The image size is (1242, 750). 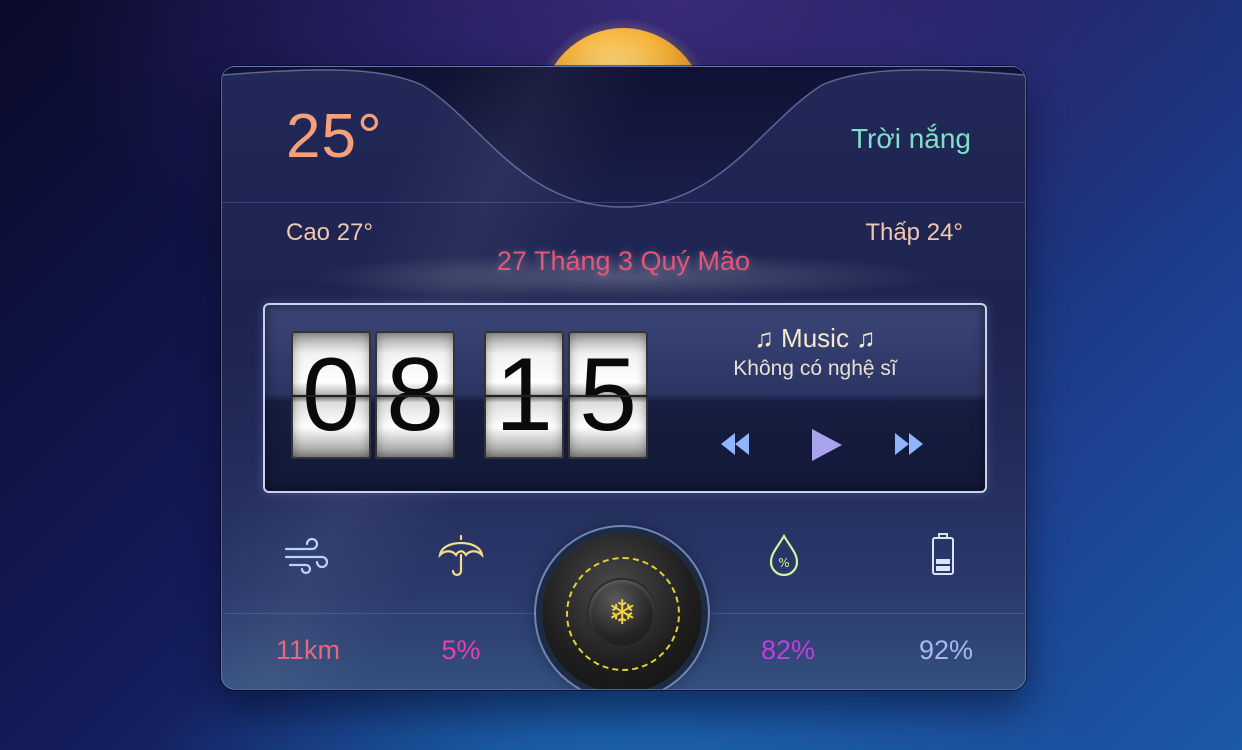 I want to click on battery-icon, so click(x=943, y=554).